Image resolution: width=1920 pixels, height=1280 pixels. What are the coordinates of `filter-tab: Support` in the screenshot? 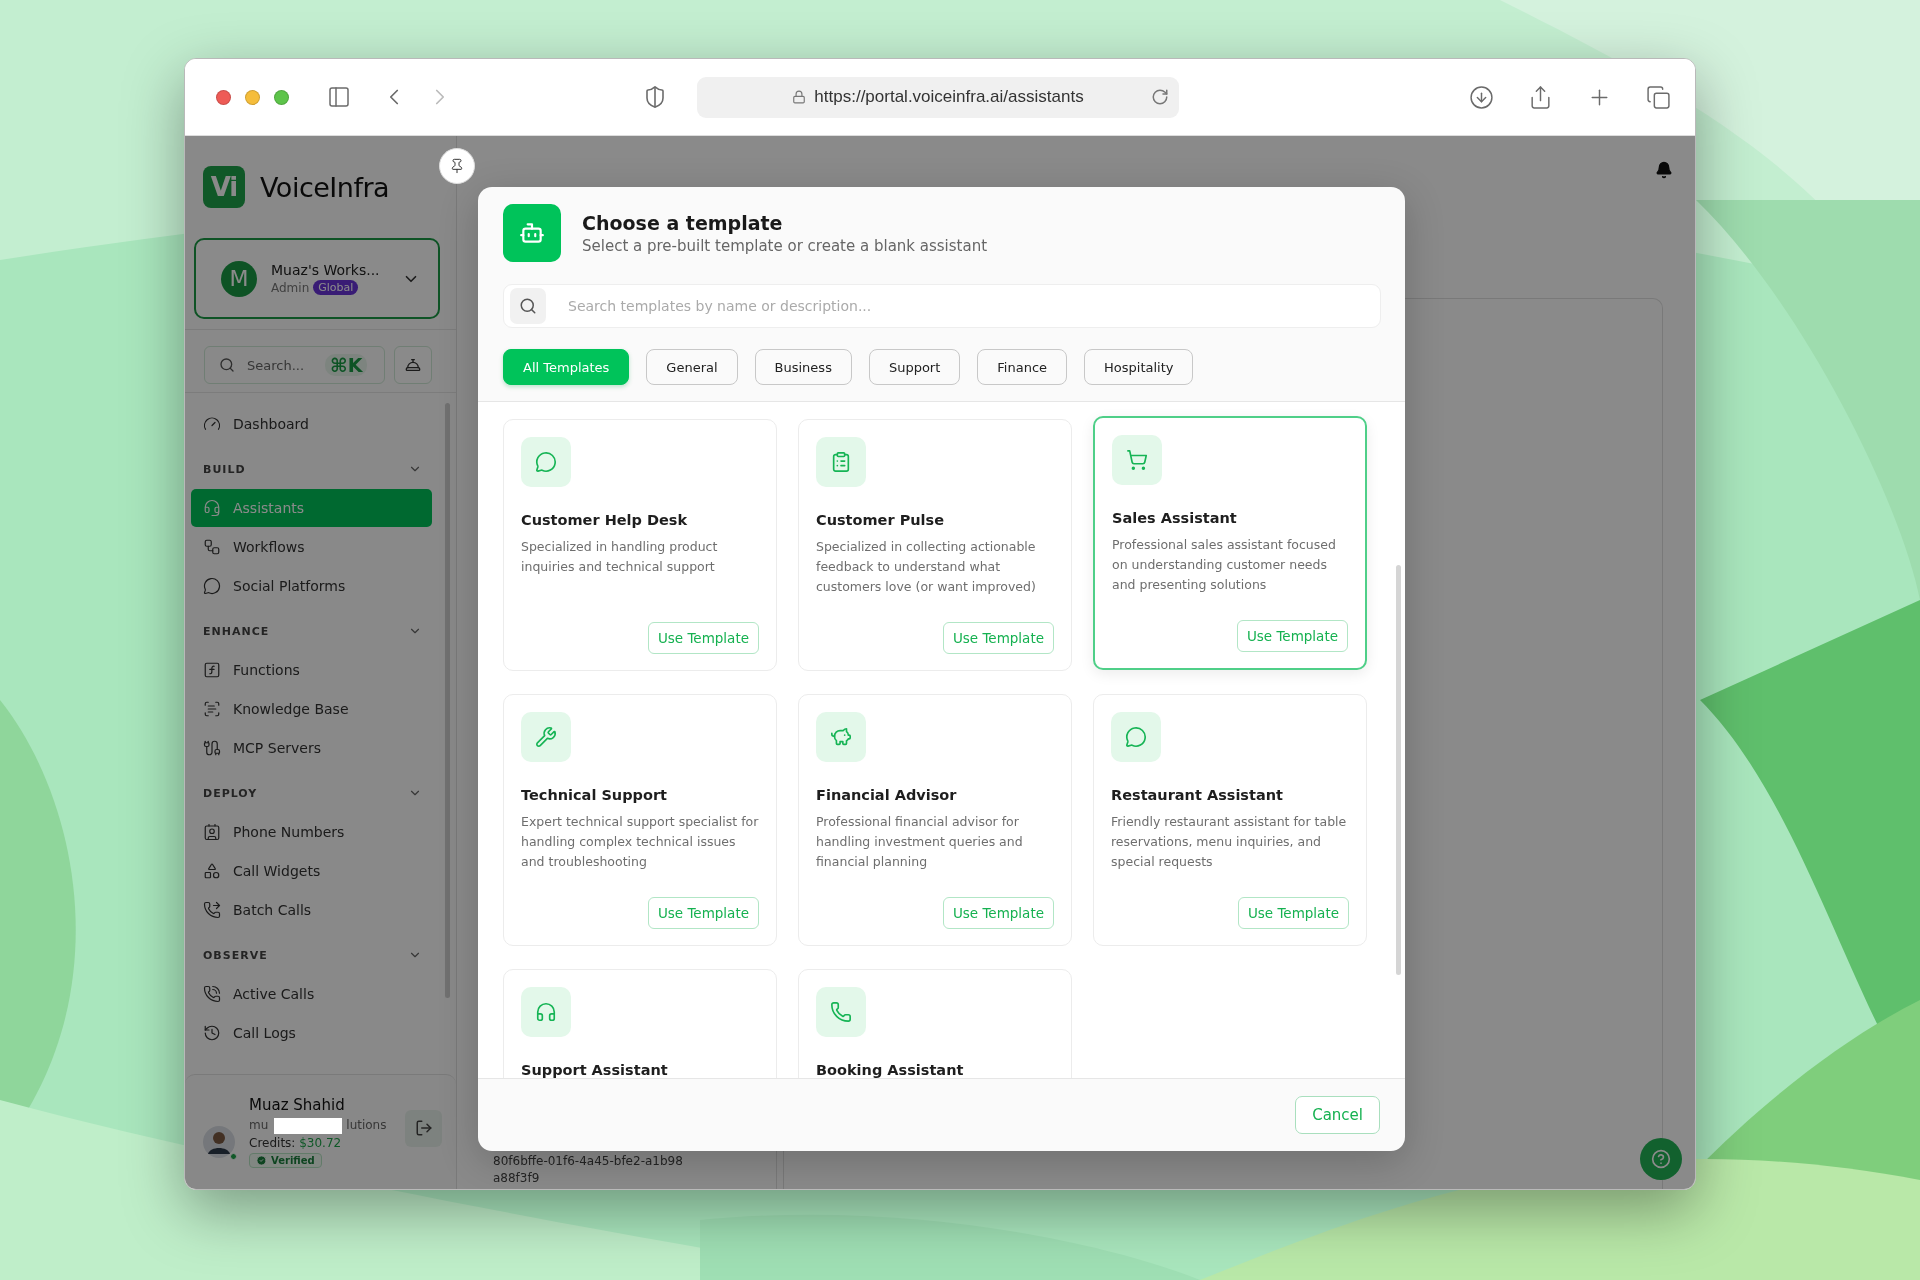 It's located at (914, 367).